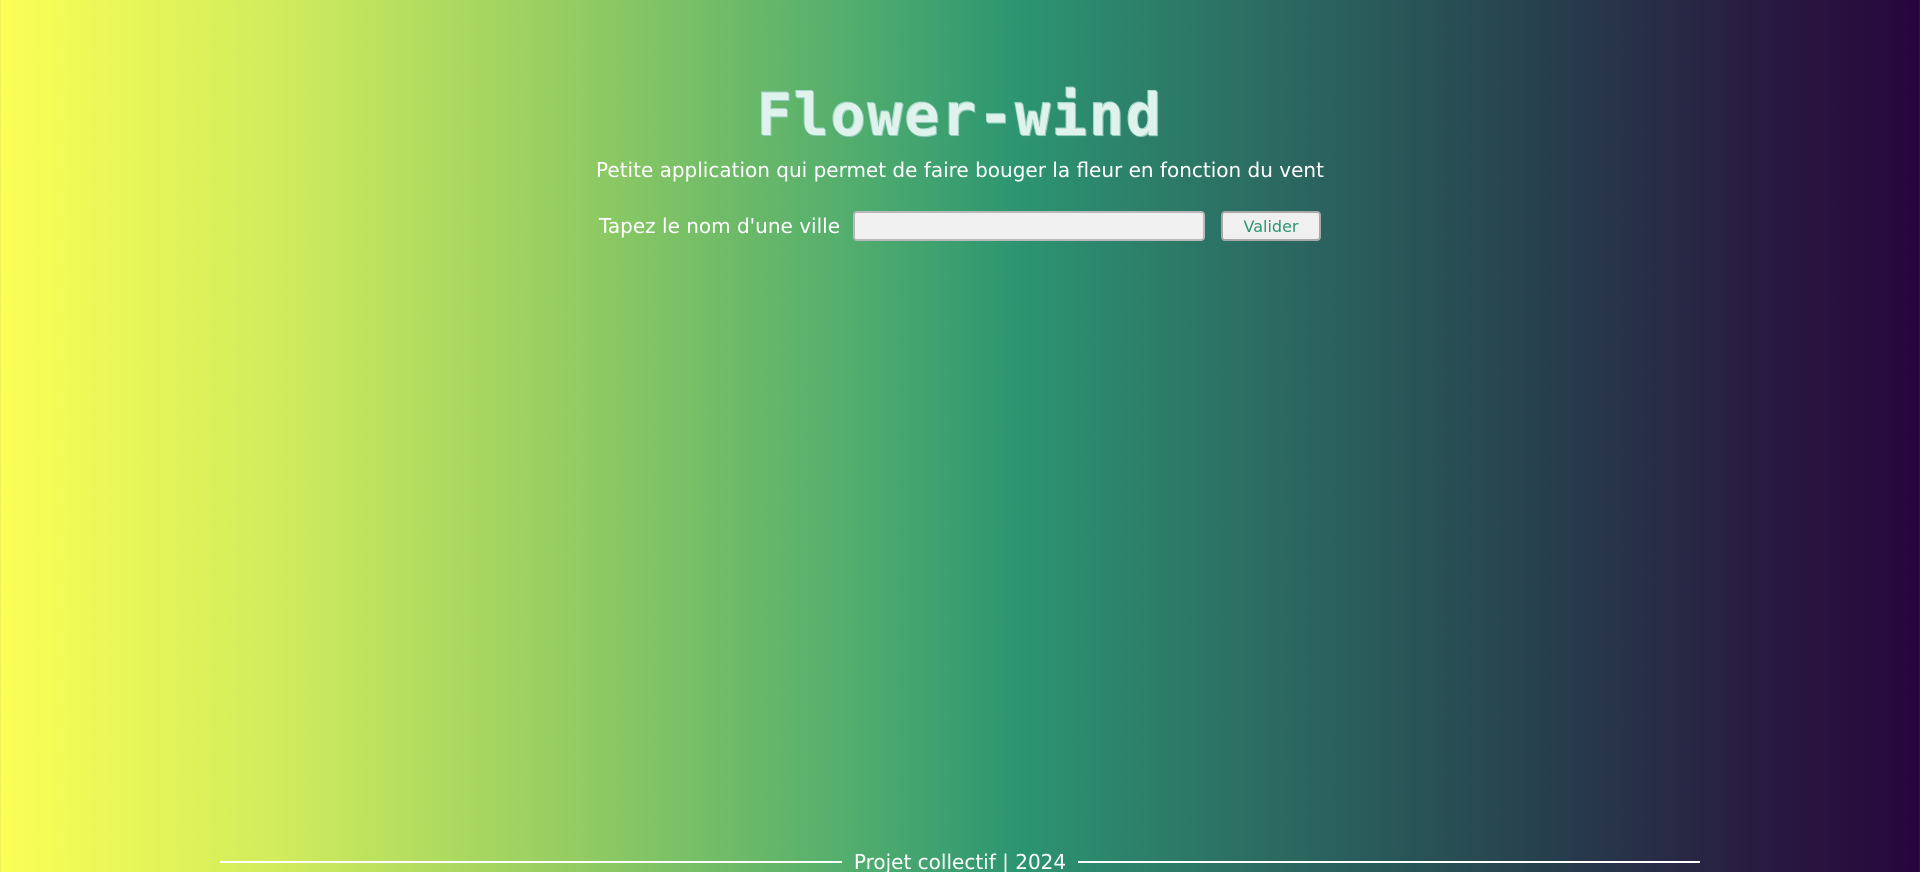 This screenshot has width=1920, height=872. Describe the element at coordinates (720, 226) in the screenshot. I see `city-input-label: Tapez le nom d'une ville` at that location.